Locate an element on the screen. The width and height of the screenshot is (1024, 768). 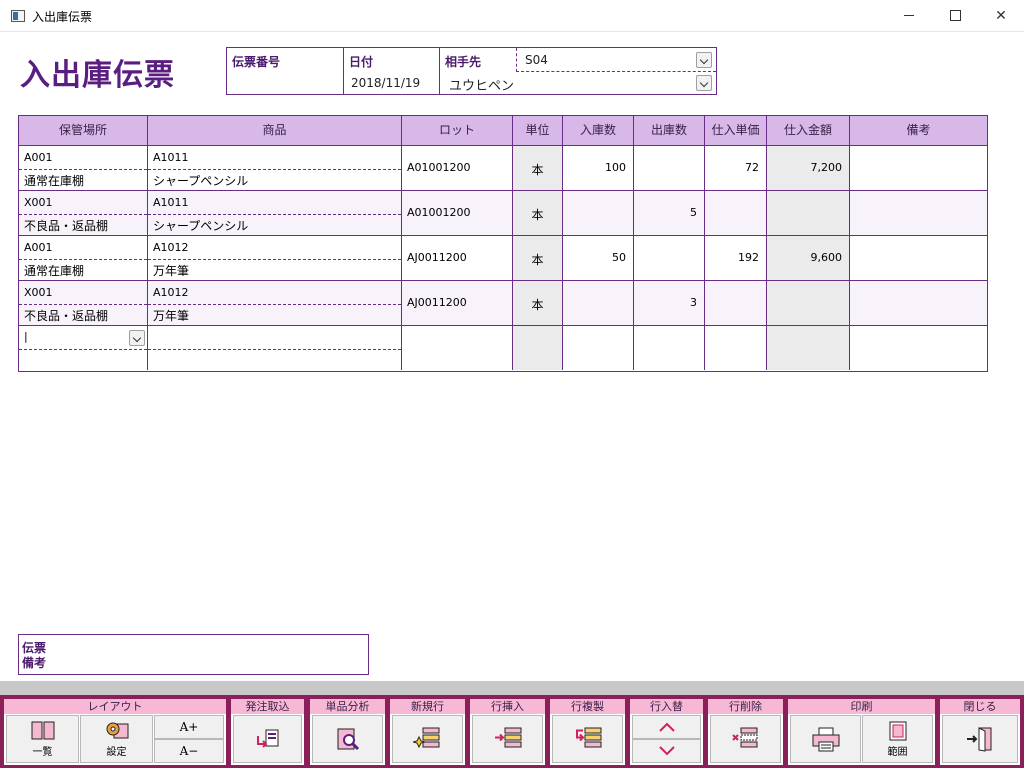
item-cell is located at coordinates (275, 348).